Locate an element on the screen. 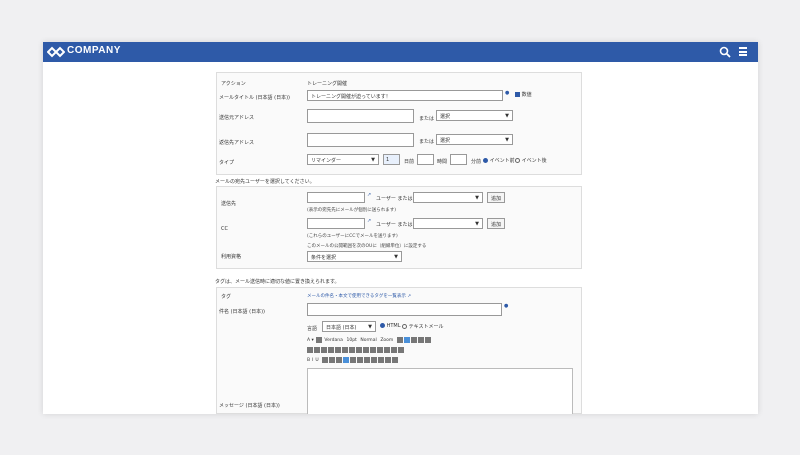  outdent-icon is located at coordinates (388, 360).